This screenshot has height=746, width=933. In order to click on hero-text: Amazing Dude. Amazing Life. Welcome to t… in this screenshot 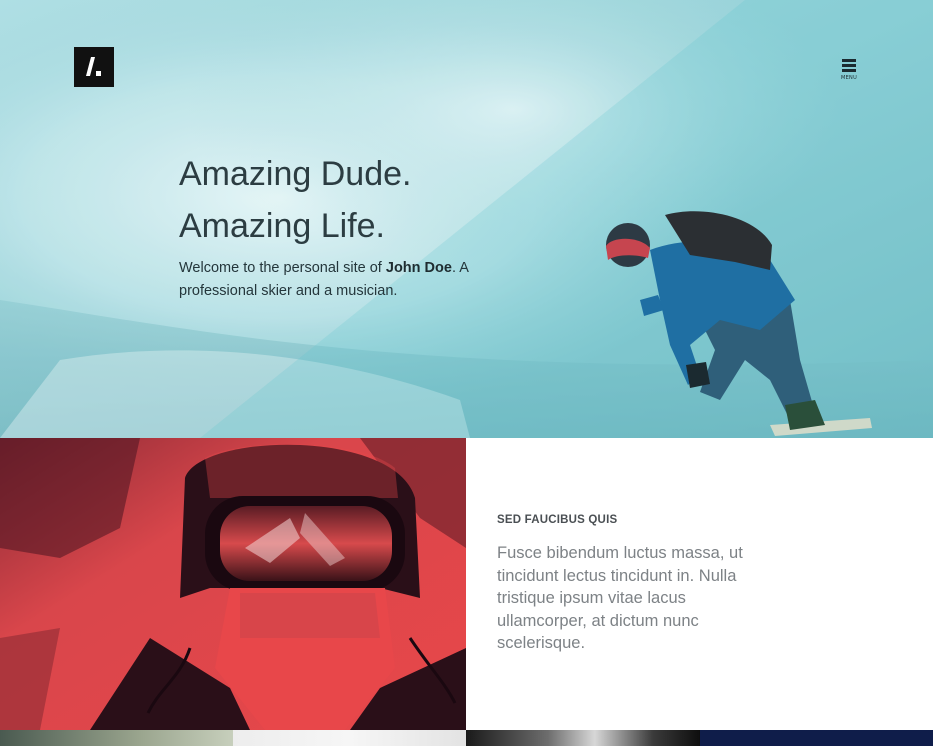, I will do `click(329, 225)`.